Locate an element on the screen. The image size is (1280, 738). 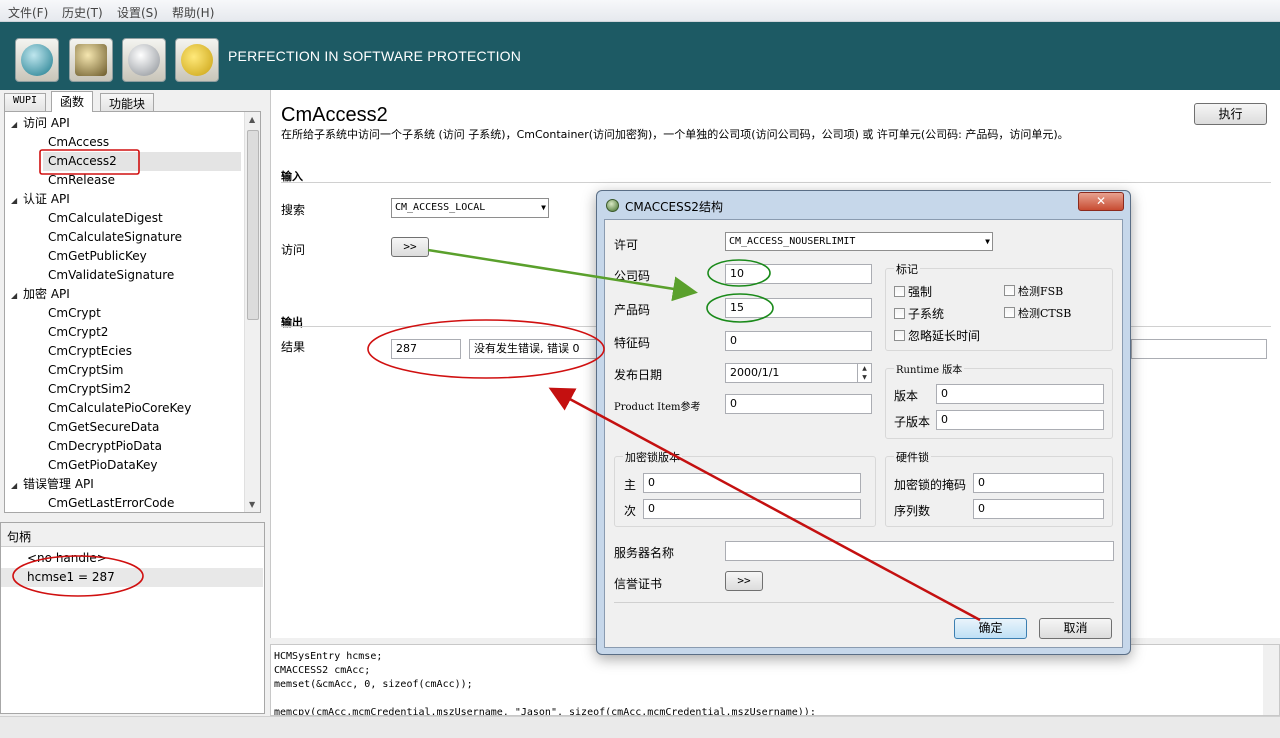
left-tabs: WUPI 函数 功能块 is located at coordinates (132, 101).